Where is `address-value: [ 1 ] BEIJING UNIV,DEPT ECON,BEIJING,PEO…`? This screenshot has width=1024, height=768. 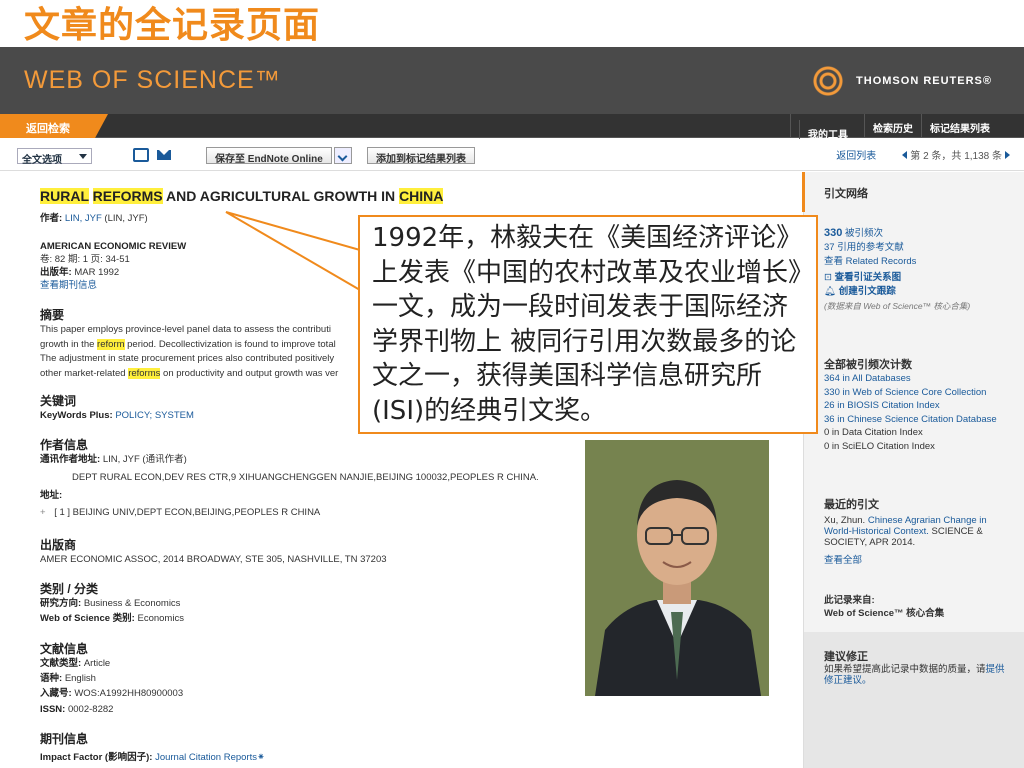
address-value: [ 1 ] BEIJING UNIV,DEPT ECON,BEIJING,PEO… is located at coordinates (187, 512).